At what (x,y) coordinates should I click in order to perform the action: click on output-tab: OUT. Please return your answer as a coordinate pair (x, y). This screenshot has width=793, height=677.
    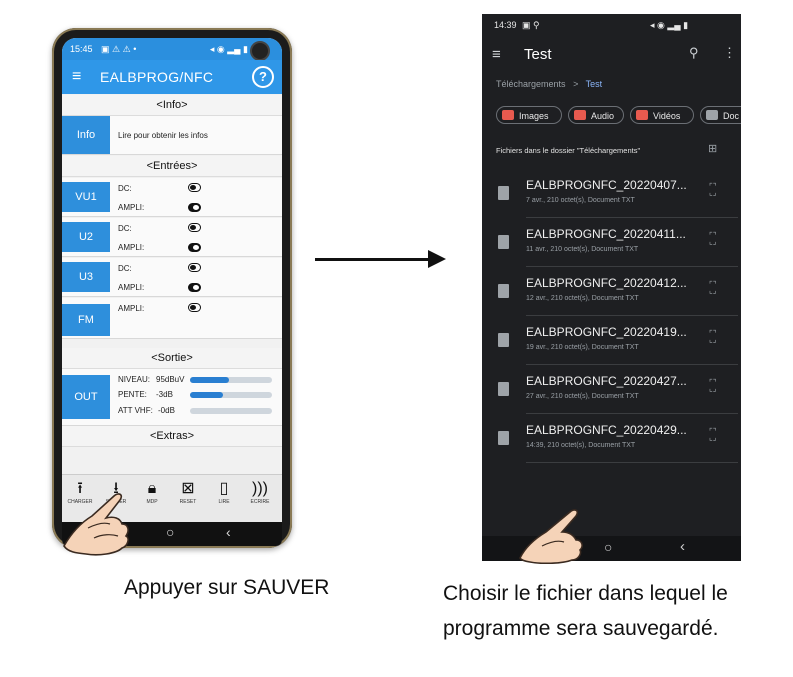
    Looking at the image, I should click on (86, 397).